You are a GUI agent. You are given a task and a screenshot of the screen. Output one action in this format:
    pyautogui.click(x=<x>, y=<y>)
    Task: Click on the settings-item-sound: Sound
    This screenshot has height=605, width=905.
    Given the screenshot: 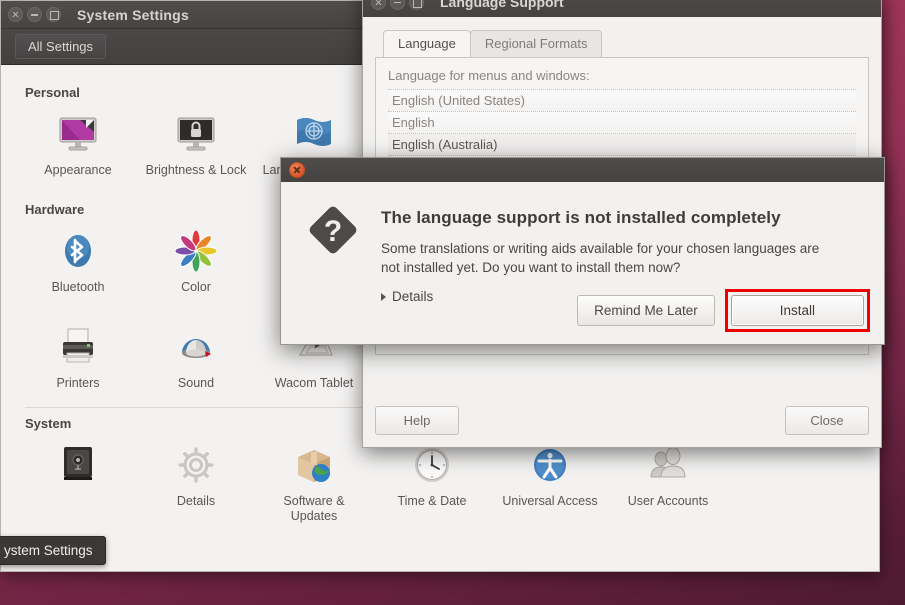 What is the action you would take?
    pyautogui.click(x=196, y=356)
    